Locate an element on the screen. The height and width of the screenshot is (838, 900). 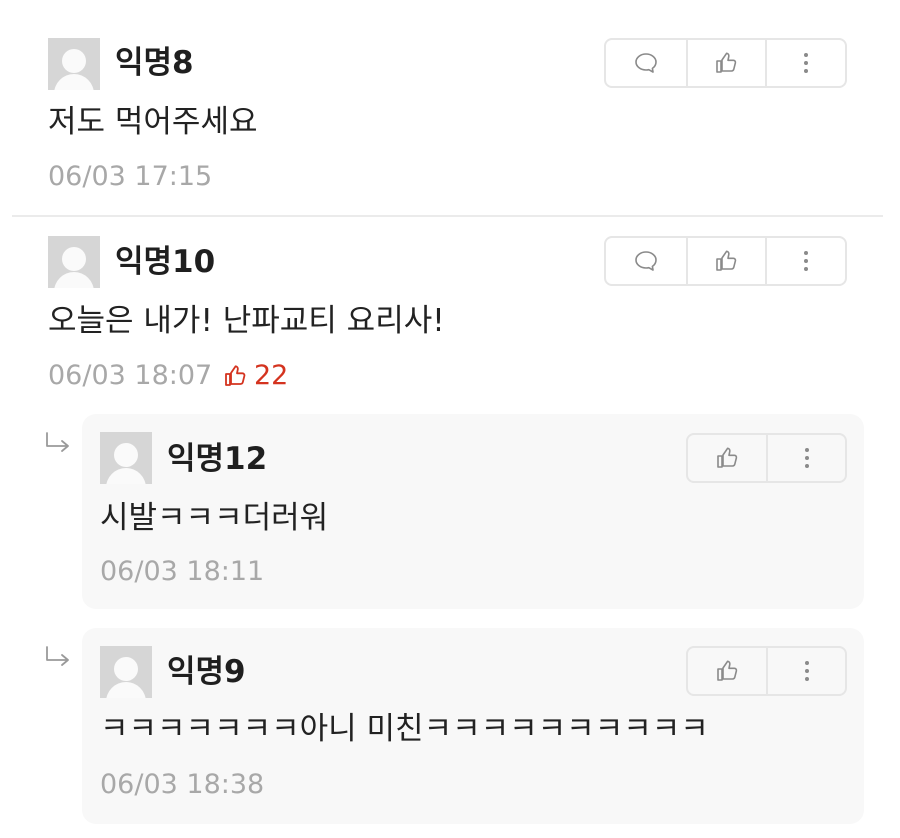
comment-time: 06/03 18:07 is located at coordinates (130, 375).